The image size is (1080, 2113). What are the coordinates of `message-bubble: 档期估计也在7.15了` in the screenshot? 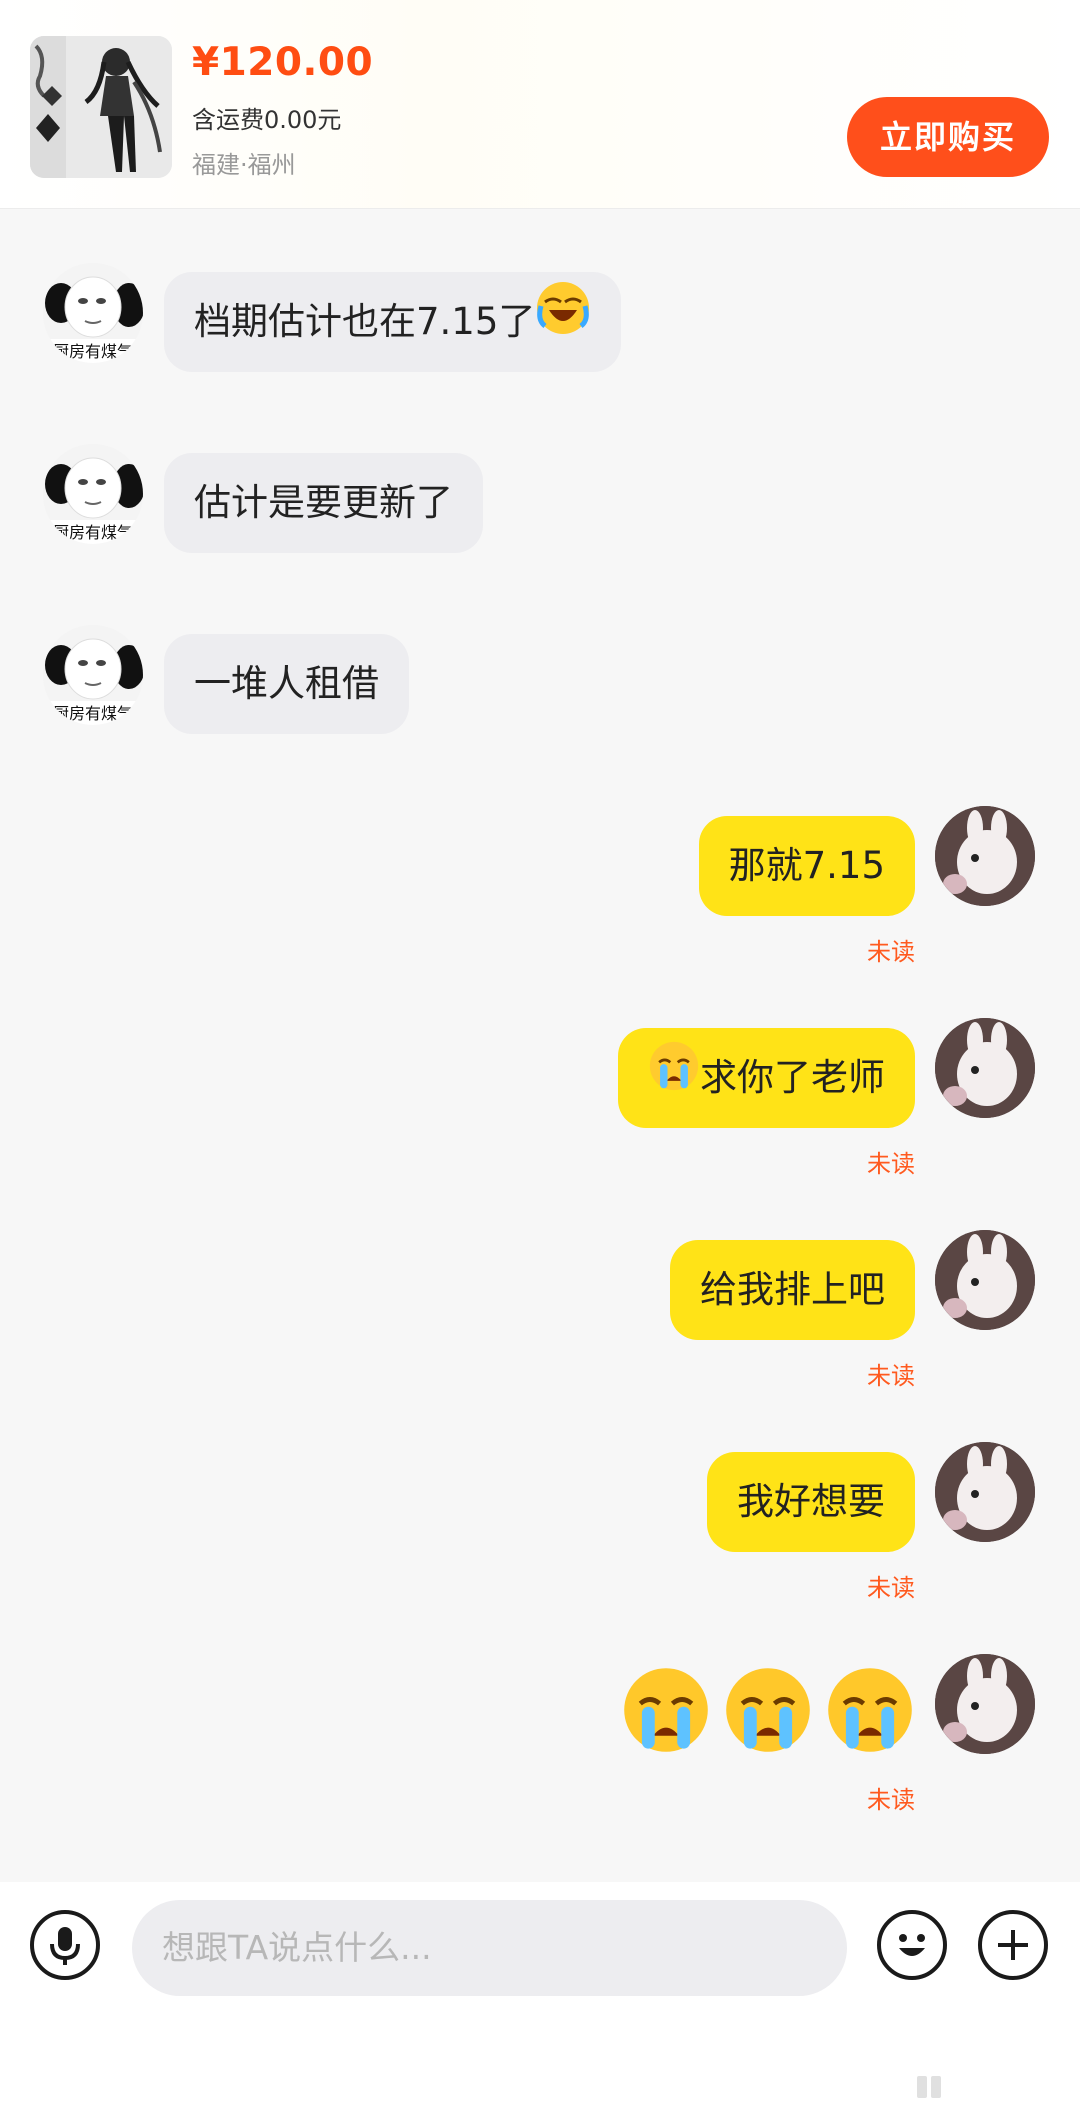 It's located at (393, 323).